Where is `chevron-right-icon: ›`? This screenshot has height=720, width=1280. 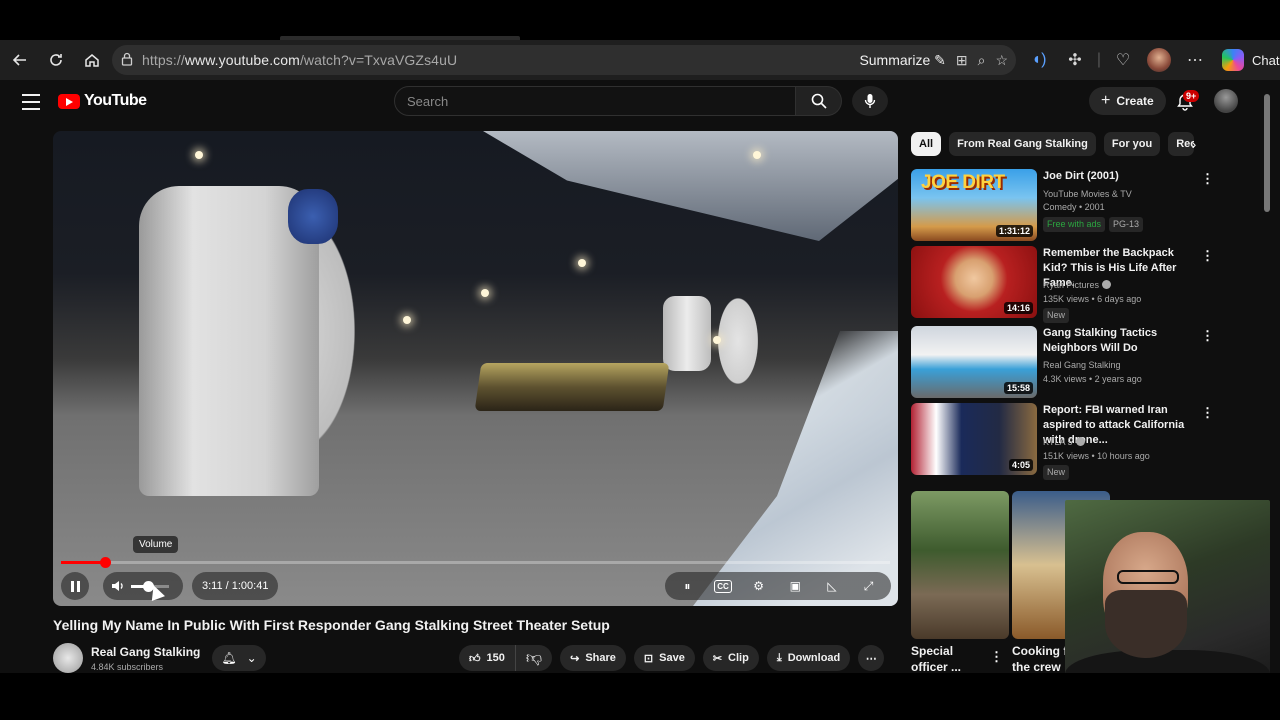
chevron-right-icon: › is located at coordinates (1194, 144).